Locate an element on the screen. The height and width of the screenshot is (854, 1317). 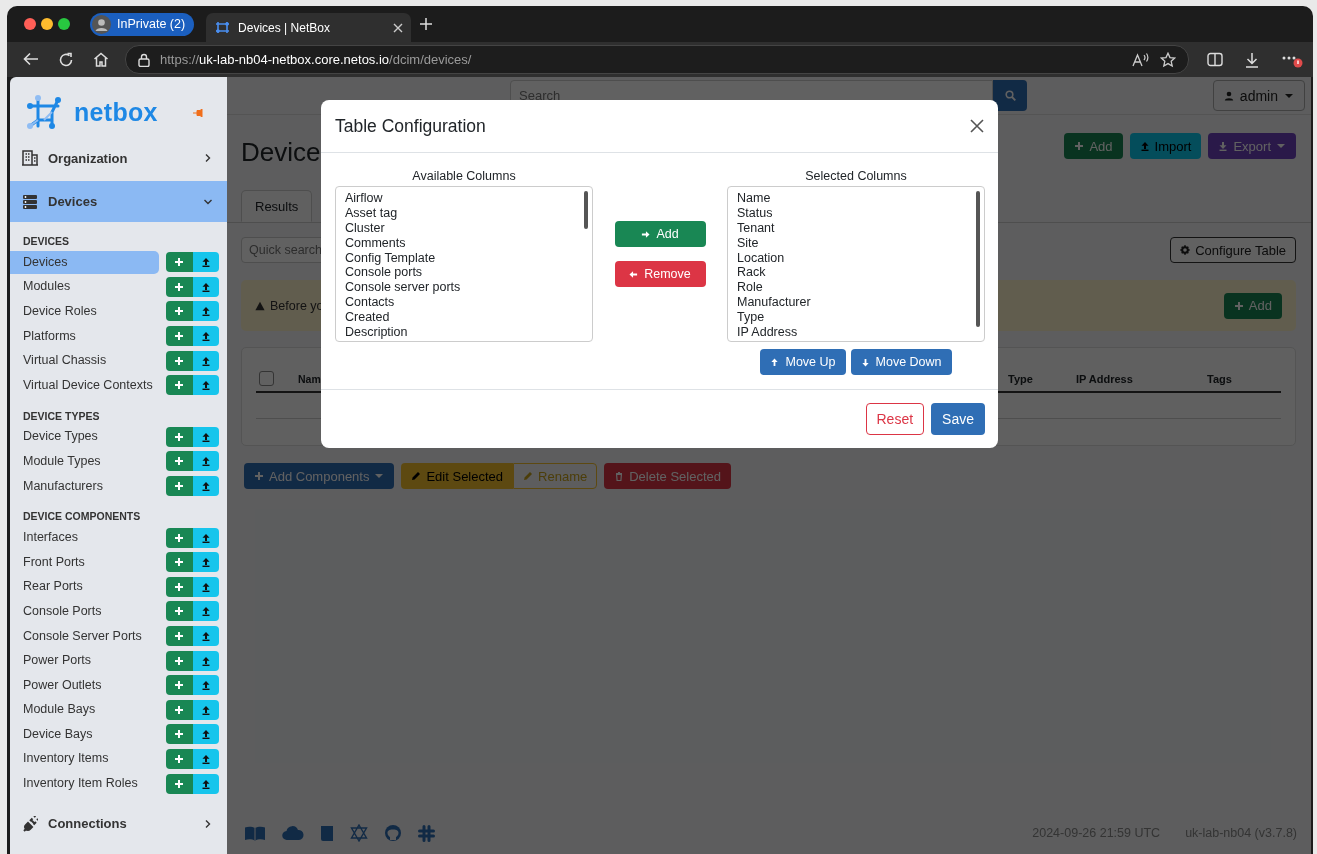
plus-icon is located at coordinates (426, 24).